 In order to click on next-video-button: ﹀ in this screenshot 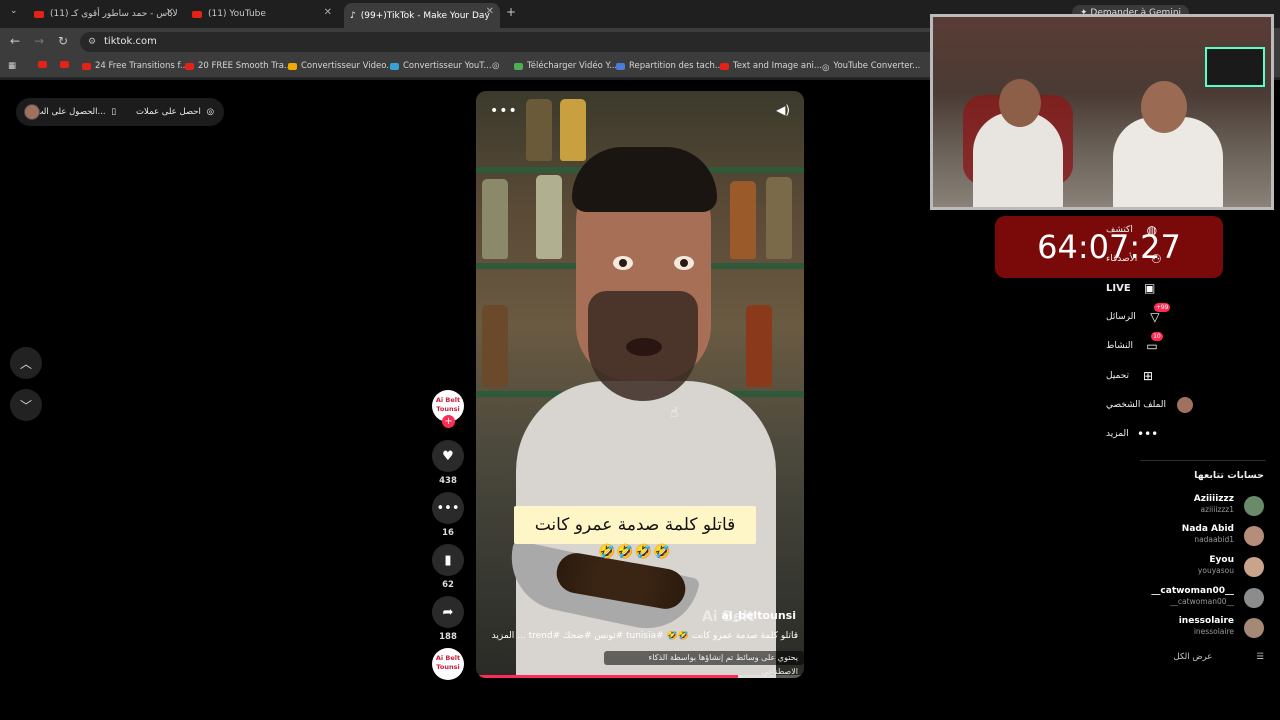, I will do `click(26, 405)`.